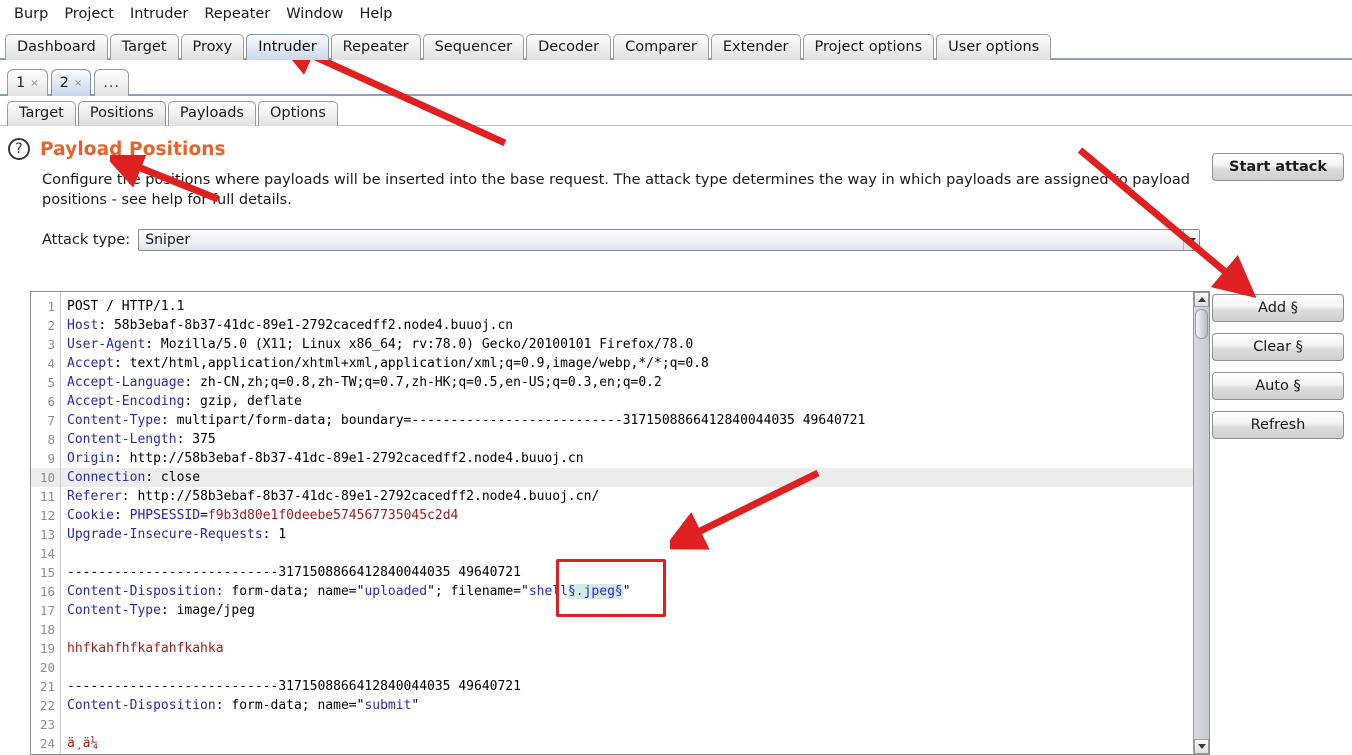 Image resolution: width=1352 pixels, height=755 pixels. Describe the element at coordinates (548, 591) in the screenshot. I see `request-token: shell` at that location.